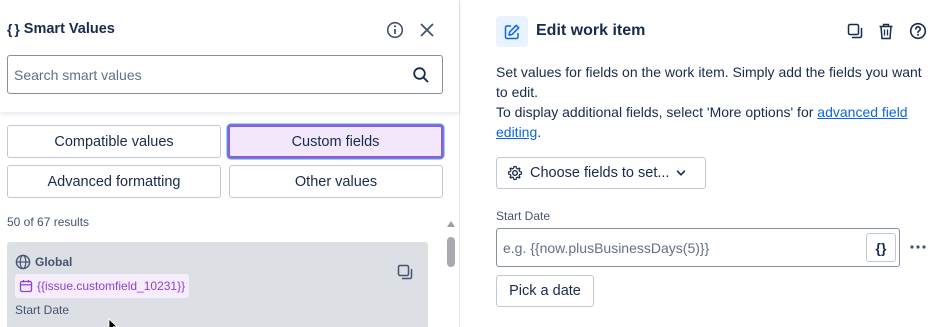 This screenshot has height=327, width=944. I want to click on trash-icon, so click(886, 31).